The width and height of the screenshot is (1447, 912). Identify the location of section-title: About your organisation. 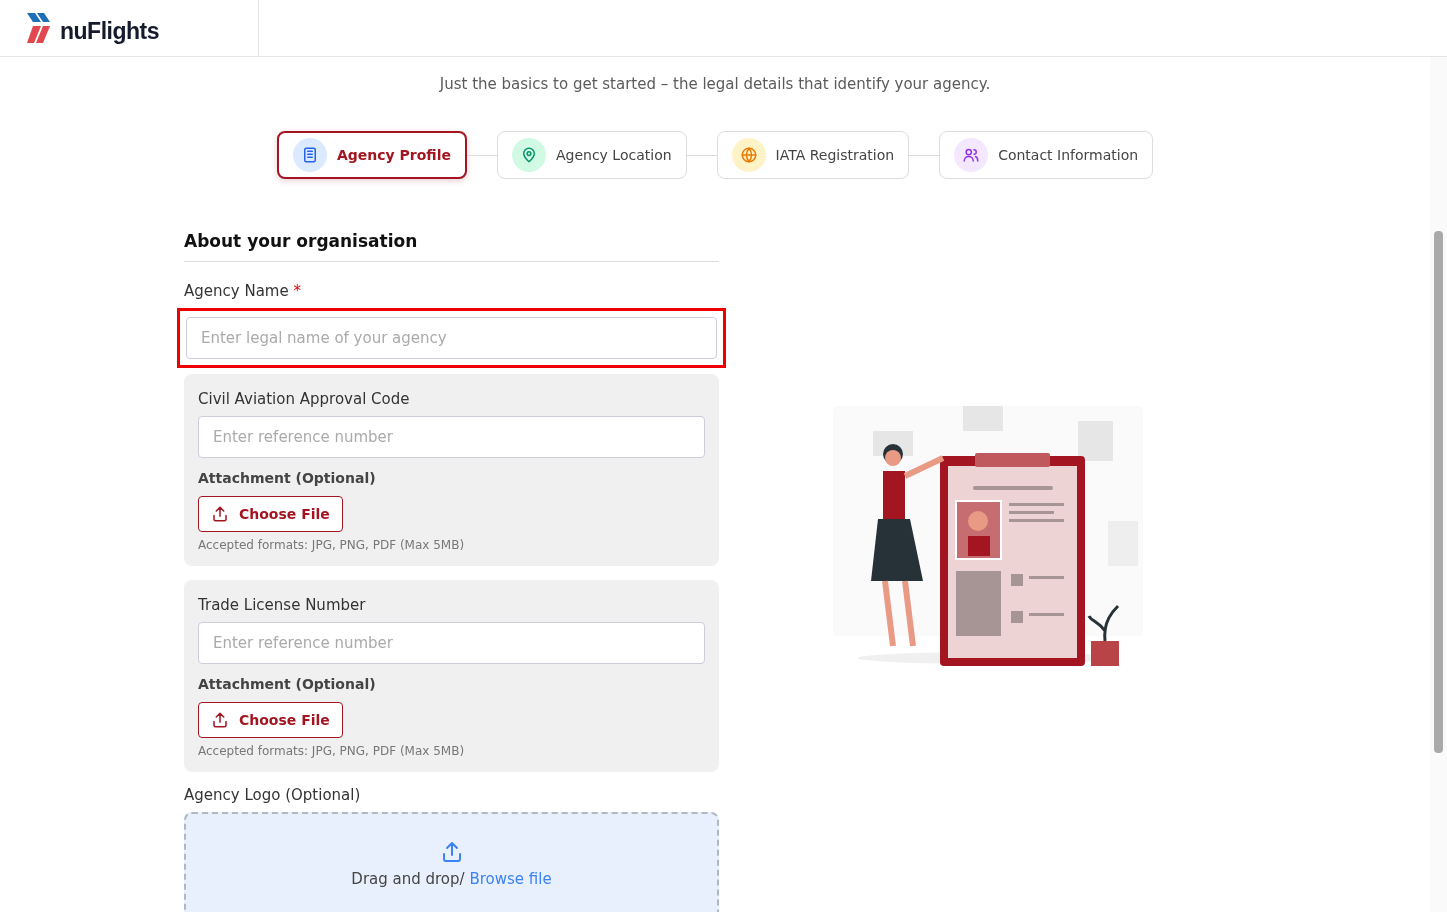
(451, 246).